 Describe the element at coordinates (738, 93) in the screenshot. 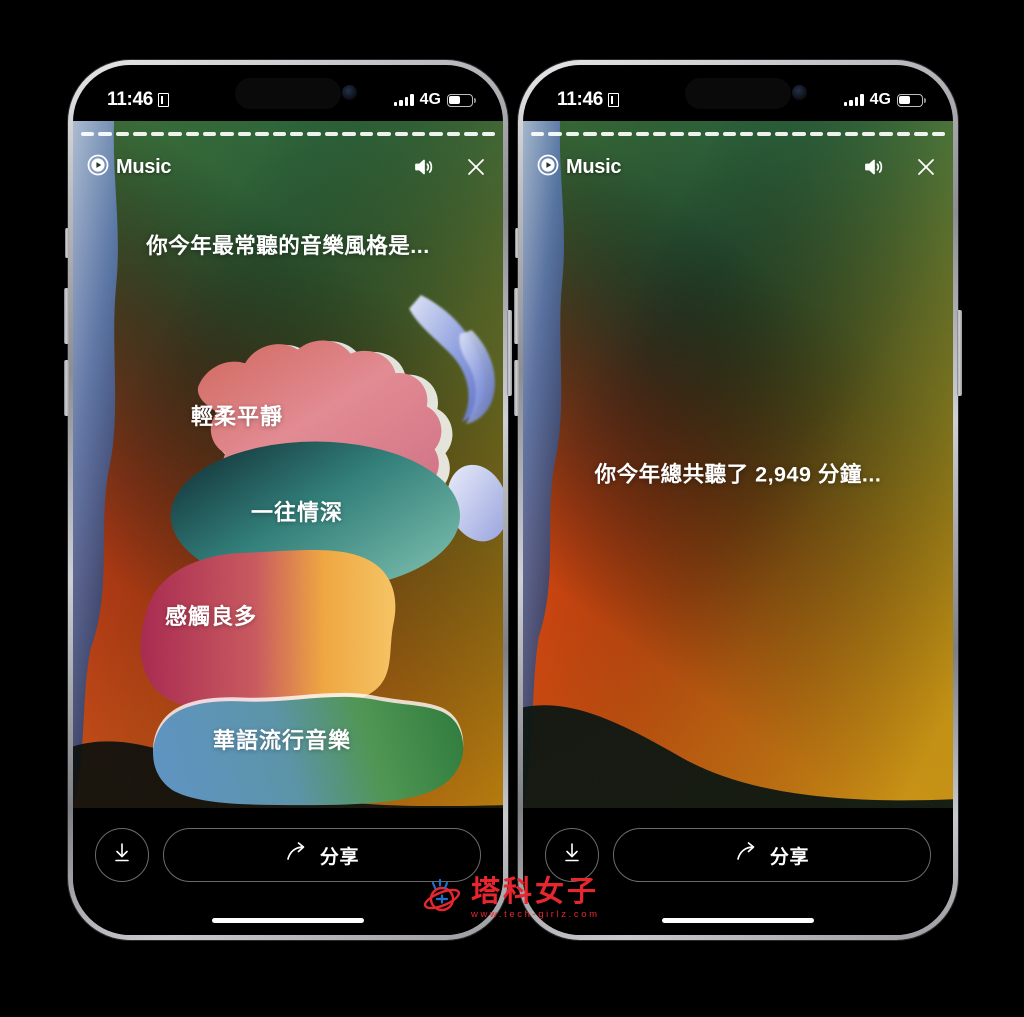

I see `status-bar-right: 11:46 4G` at that location.